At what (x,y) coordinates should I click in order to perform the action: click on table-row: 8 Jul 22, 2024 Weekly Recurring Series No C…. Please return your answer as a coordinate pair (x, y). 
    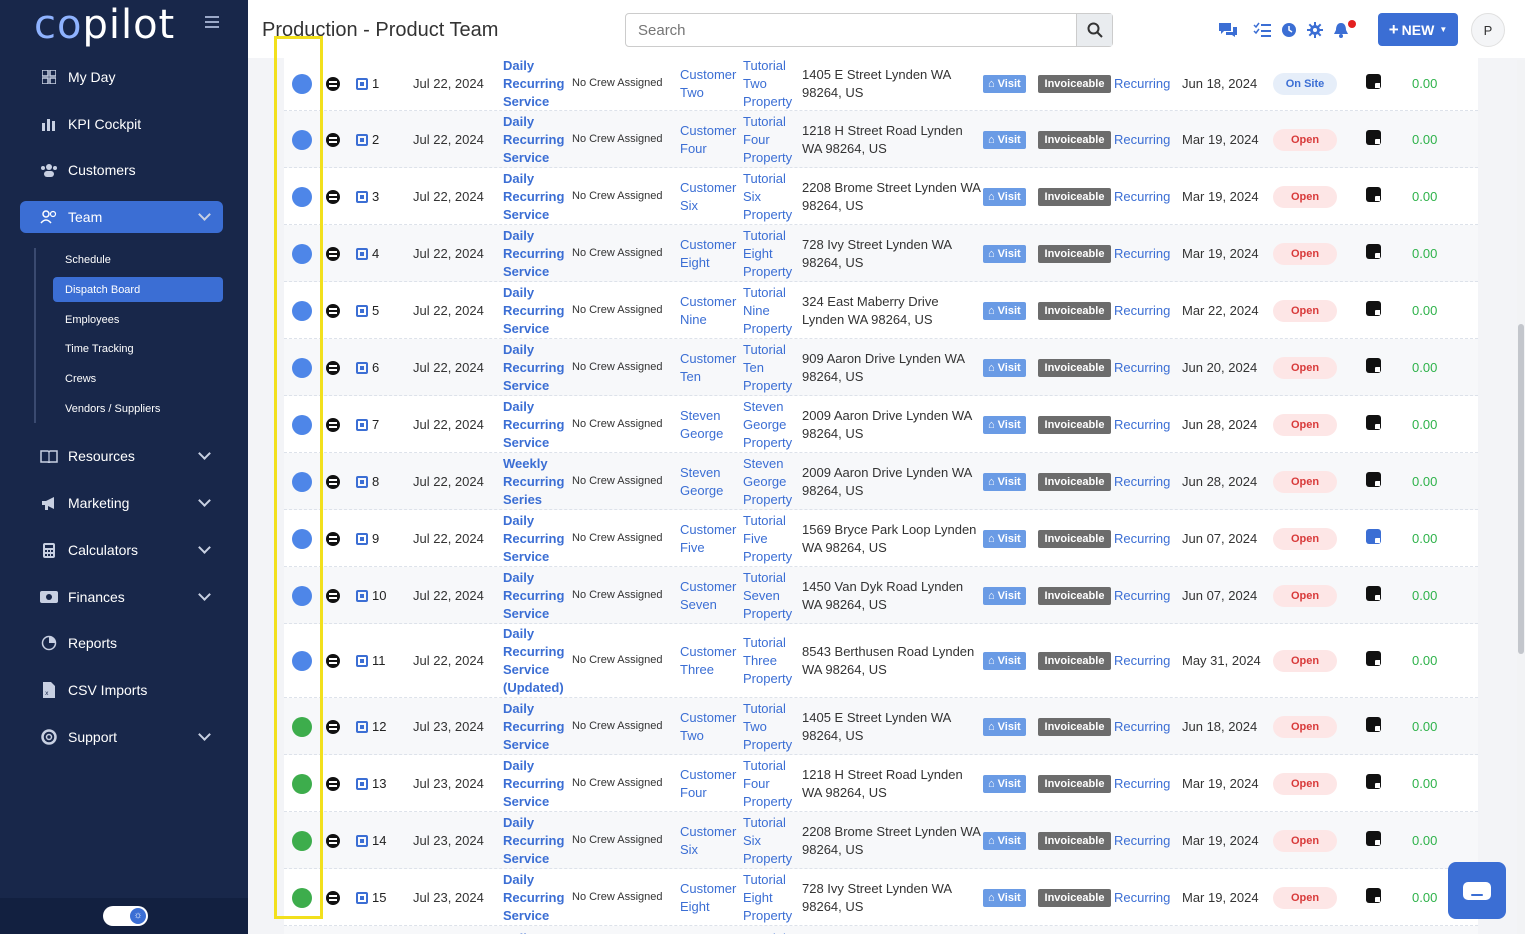
    Looking at the image, I should click on (881, 481).